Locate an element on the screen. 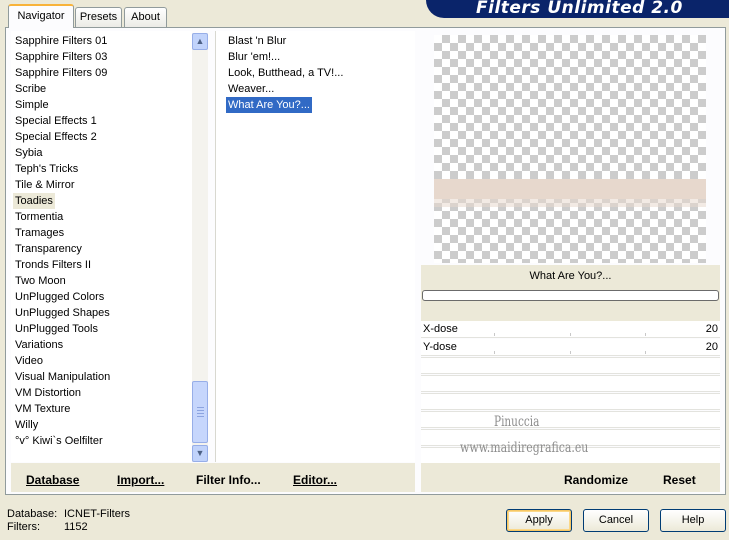 This screenshot has height=540, width=729. preview-band-fade is located at coordinates (570, 203).